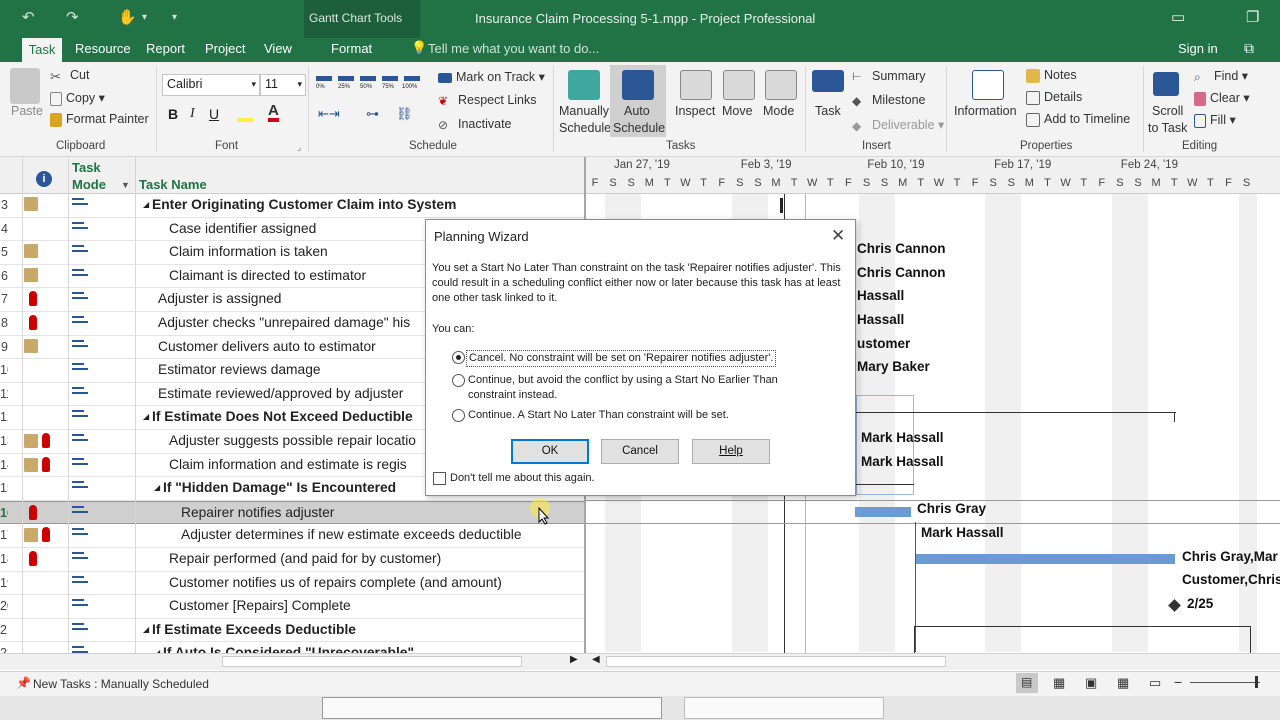 The width and height of the screenshot is (1280, 720). Describe the element at coordinates (889, 100) in the screenshot. I see `milestone-button: ◆ Milestone` at that location.